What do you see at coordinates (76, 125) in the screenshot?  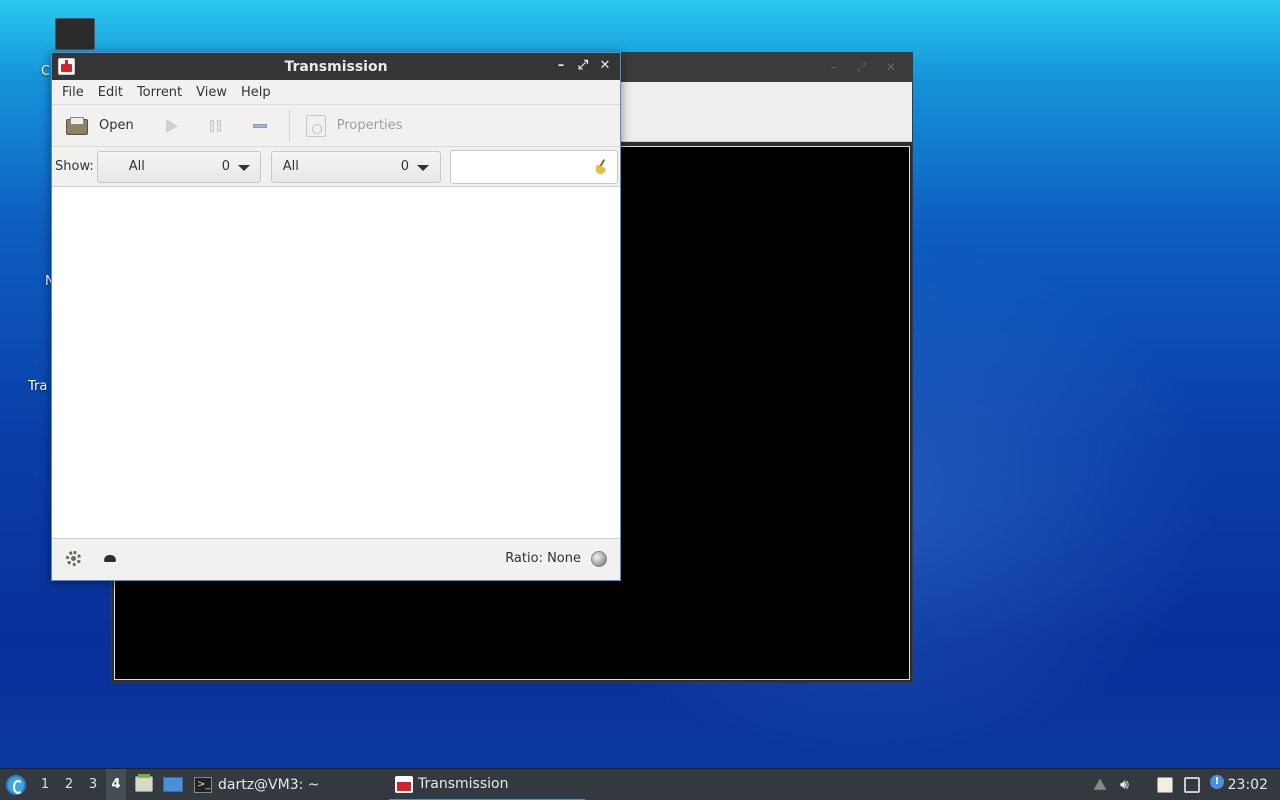 I see `open-folder-icon` at bounding box center [76, 125].